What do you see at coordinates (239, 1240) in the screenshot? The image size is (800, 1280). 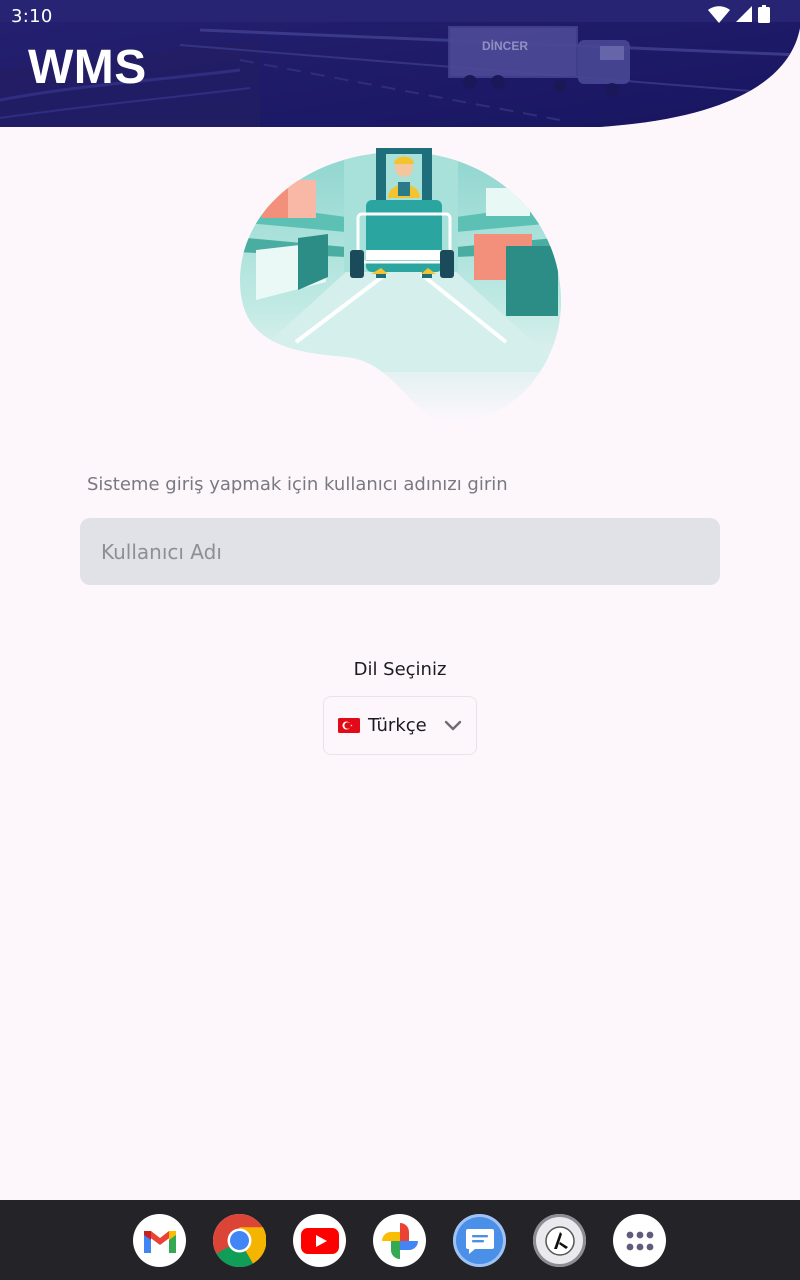 I see `chrome-icon` at bounding box center [239, 1240].